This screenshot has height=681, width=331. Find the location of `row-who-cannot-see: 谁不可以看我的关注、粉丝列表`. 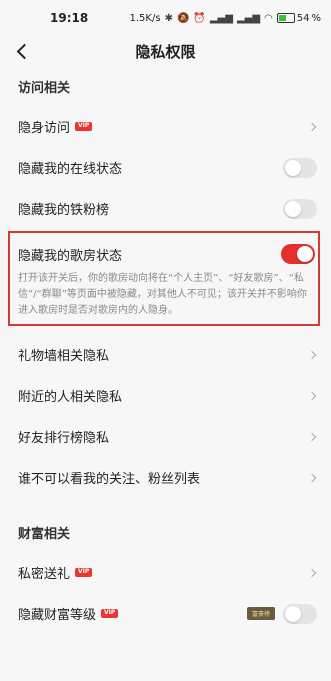

row-who-cannot-see: 谁不可以看我的关注、粉丝列表 is located at coordinates (165, 477).